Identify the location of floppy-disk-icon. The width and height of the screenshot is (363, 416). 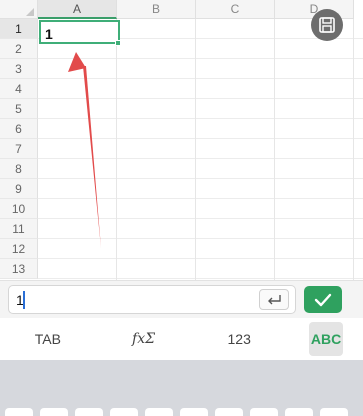
(327, 25).